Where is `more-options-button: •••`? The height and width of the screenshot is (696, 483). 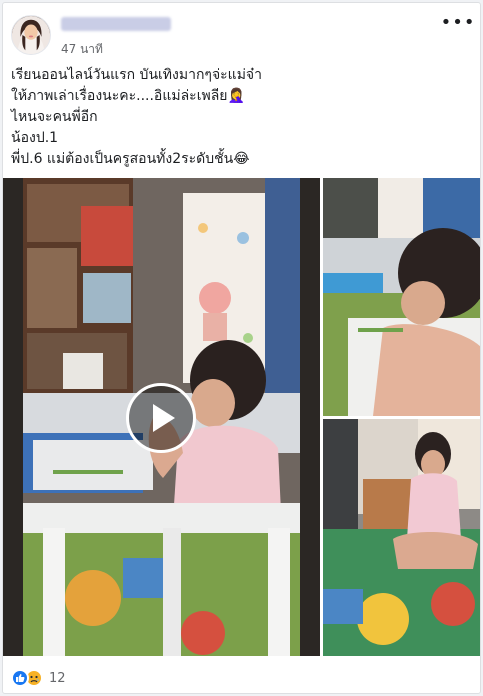
more-options-button: ••• is located at coordinates (458, 23).